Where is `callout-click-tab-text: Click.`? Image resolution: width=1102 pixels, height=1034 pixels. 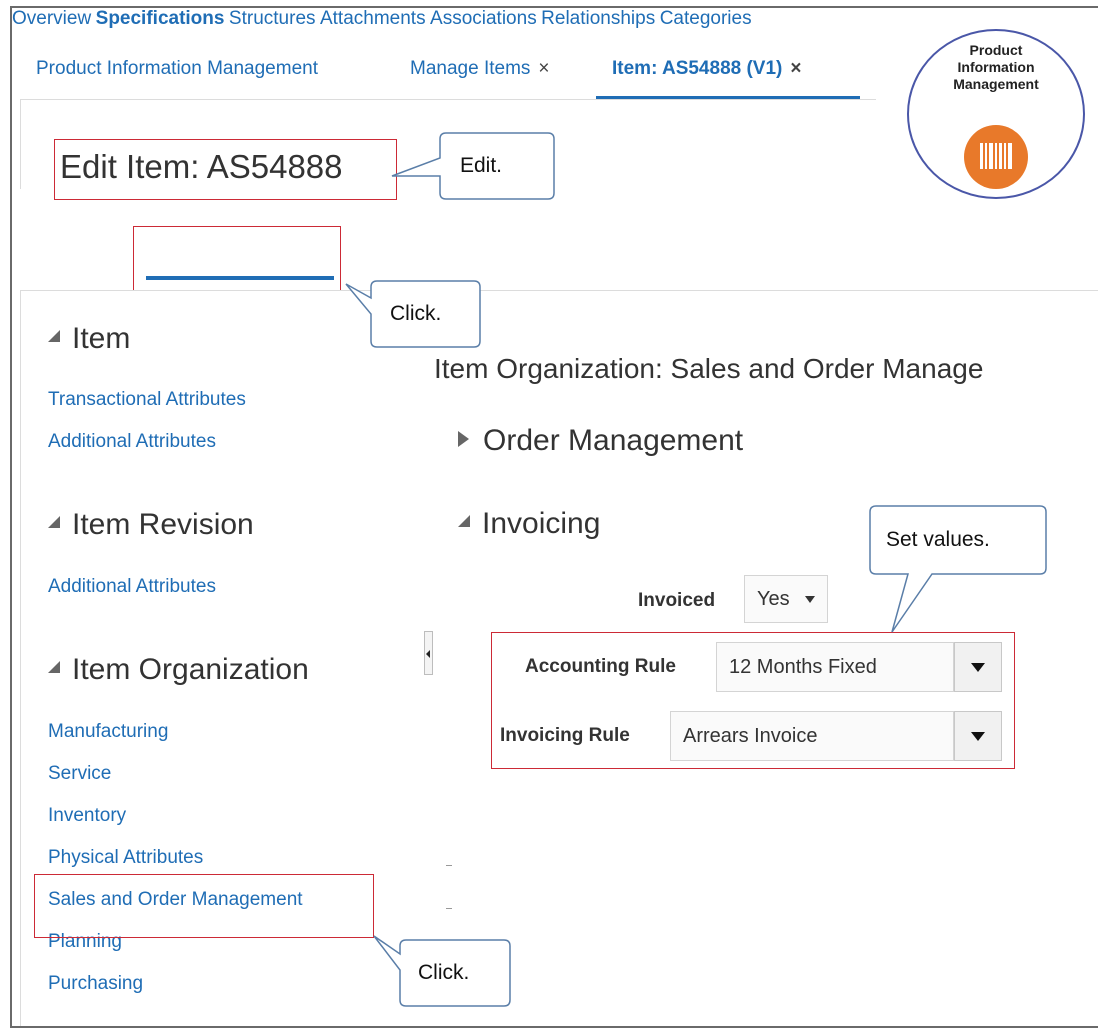 callout-click-tab-text: Click. is located at coordinates (416, 313).